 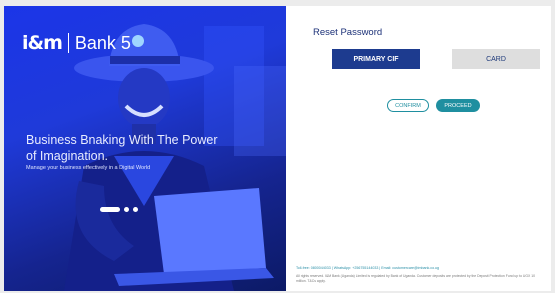 What do you see at coordinates (458, 105) in the screenshot?
I see `proceed-button: PROCEED` at bounding box center [458, 105].